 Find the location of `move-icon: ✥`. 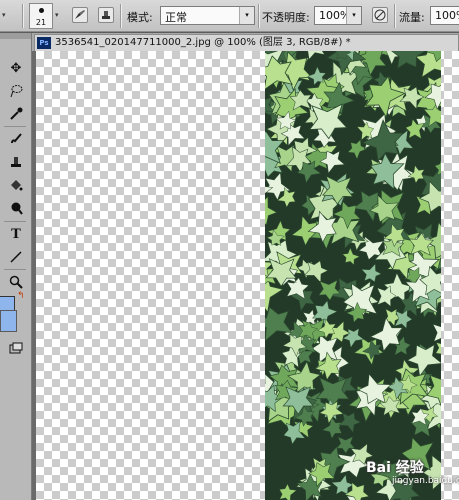

move-icon: ✥ is located at coordinates (16, 68).